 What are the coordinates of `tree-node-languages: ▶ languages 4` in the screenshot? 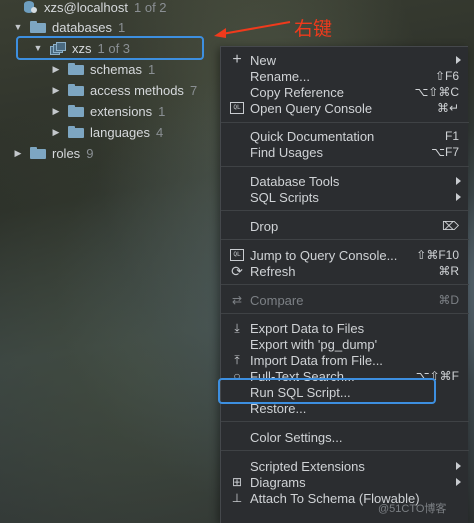 It's located at (107, 132).